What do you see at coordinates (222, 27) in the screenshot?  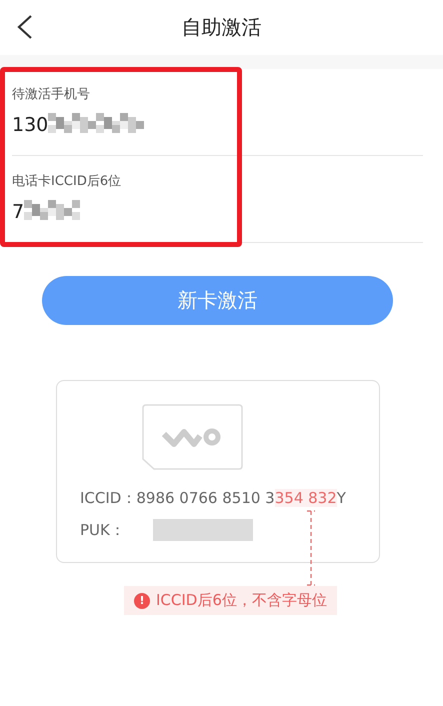 I see `page-title: 自助激活` at bounding box center [222, 27].